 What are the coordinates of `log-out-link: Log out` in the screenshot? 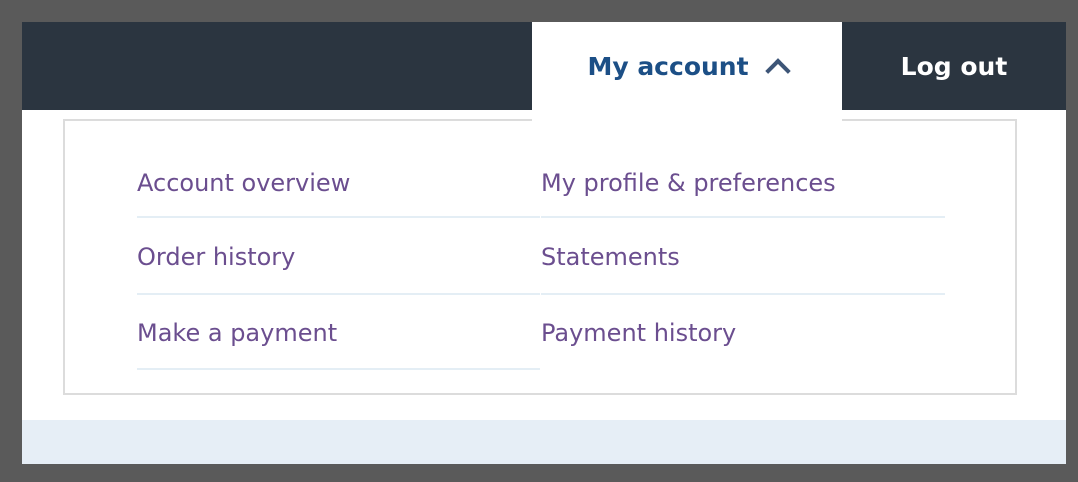 It's located at (954, 66).